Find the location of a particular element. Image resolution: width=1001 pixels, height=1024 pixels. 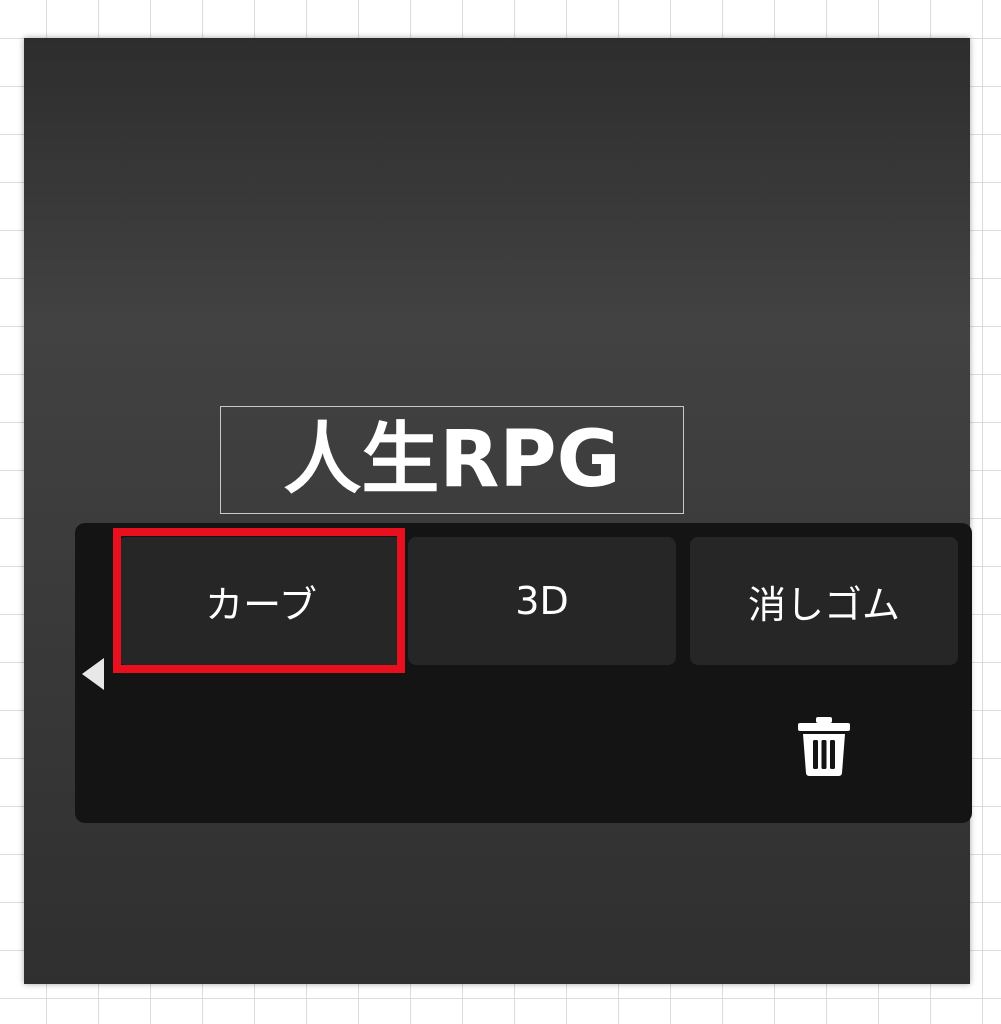

text-layer-selection: 人生RPG is located at coordinates (452, 460).